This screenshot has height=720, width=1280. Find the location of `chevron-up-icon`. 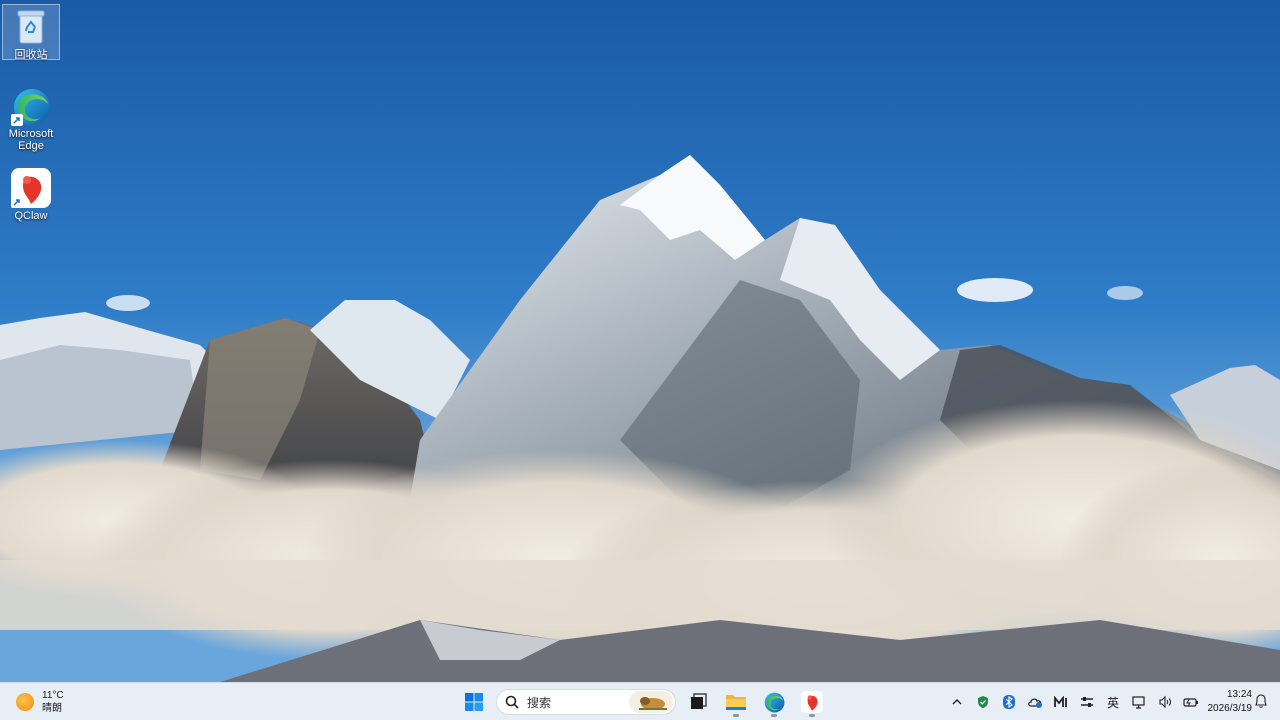

chevron-up-icon is located at coordinates (957, 702).